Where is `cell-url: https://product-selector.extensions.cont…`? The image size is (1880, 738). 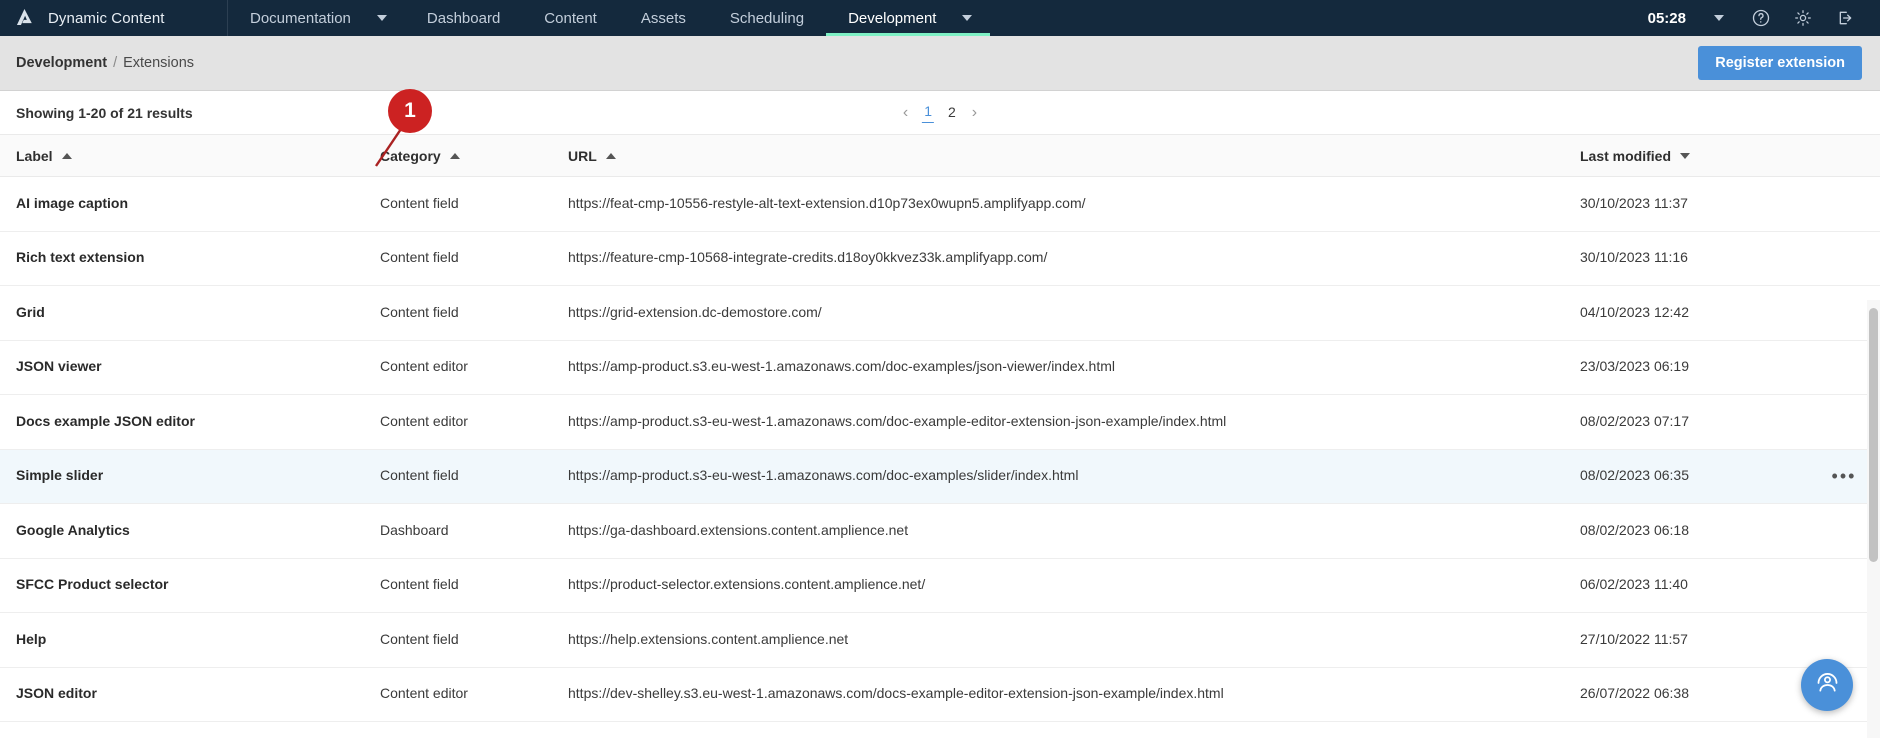
cell-url: https://product-selector.extensions.cont… is located at coordinates (747, 584).